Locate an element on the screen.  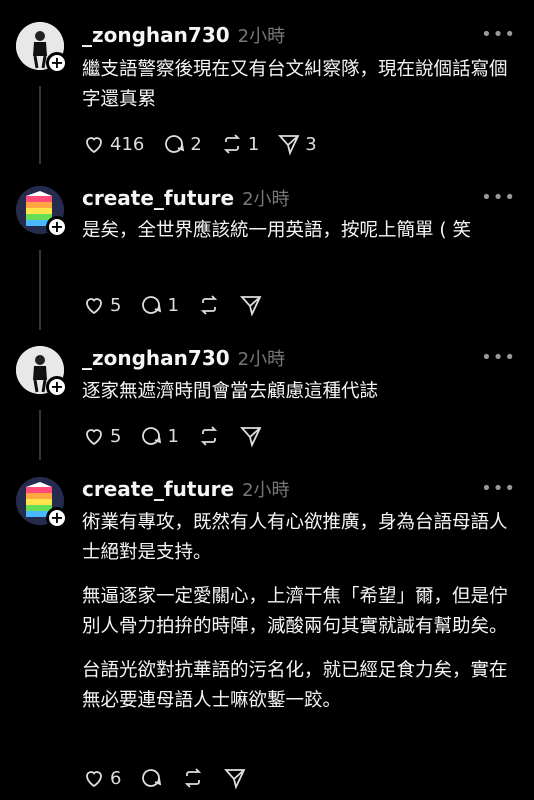
post-text: 逐家無遮濟時間會當去顧慮這種代誌 is located at coordinates (230, 391).